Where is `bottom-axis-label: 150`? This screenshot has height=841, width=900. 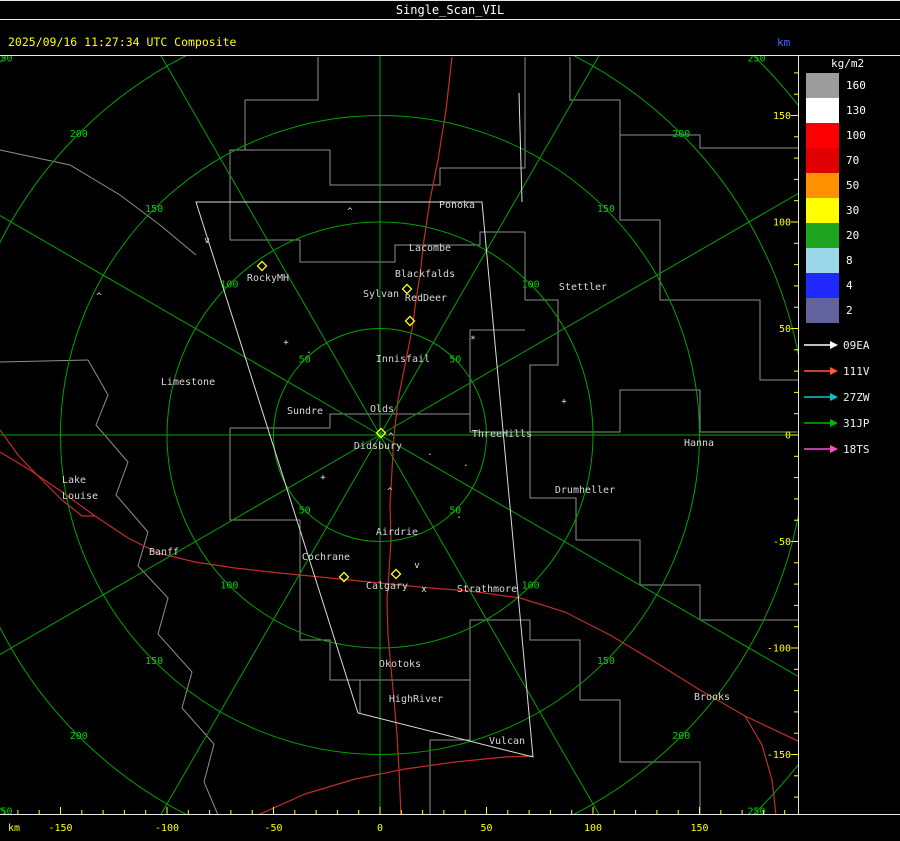
bottom-axis-label: 150 is located at coordinates (699, 828).